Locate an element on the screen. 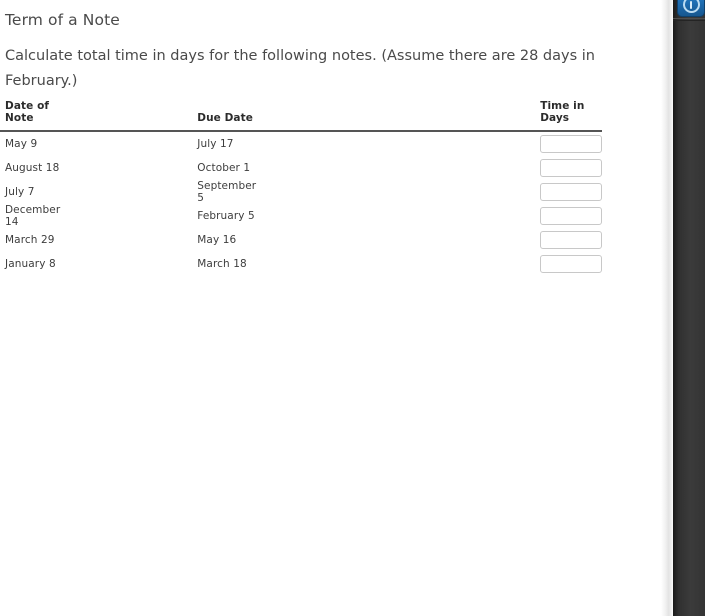  cell-date-of-note: December 14 is located at coordinates (33, 216).